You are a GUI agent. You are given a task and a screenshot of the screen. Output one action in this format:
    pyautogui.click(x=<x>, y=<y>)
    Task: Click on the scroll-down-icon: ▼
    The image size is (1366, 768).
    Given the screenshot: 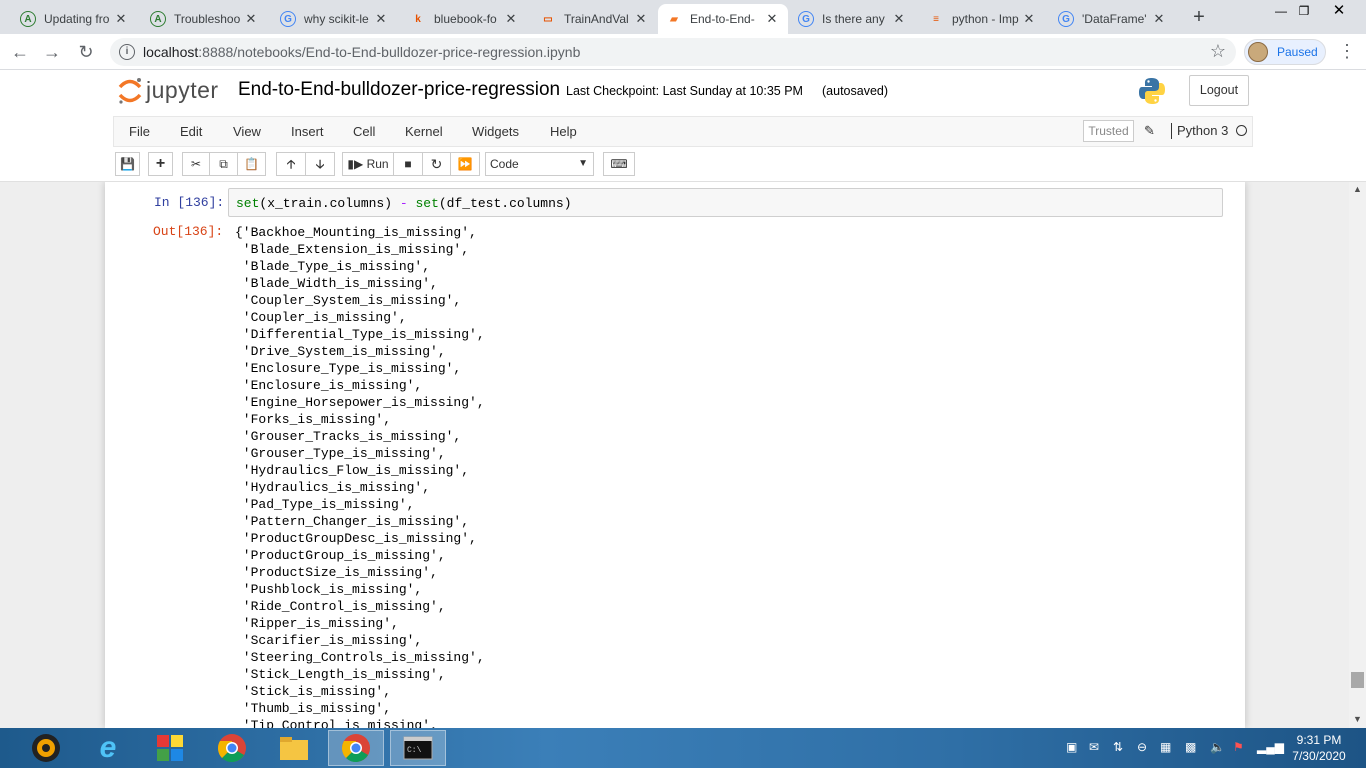 What is the action you would take?
    pyautogui.click(x=1357, y=719)
    